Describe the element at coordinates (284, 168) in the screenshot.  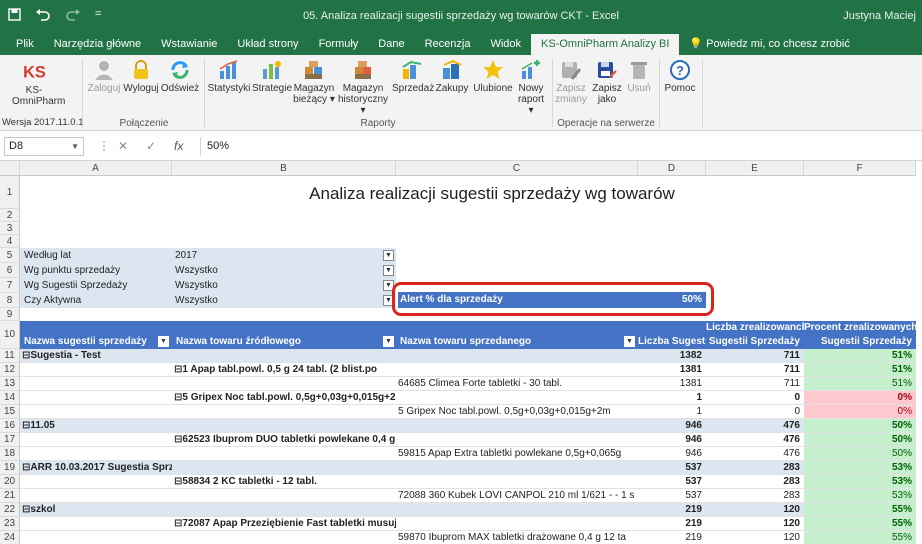
I see `column-header-b: B` at that location.